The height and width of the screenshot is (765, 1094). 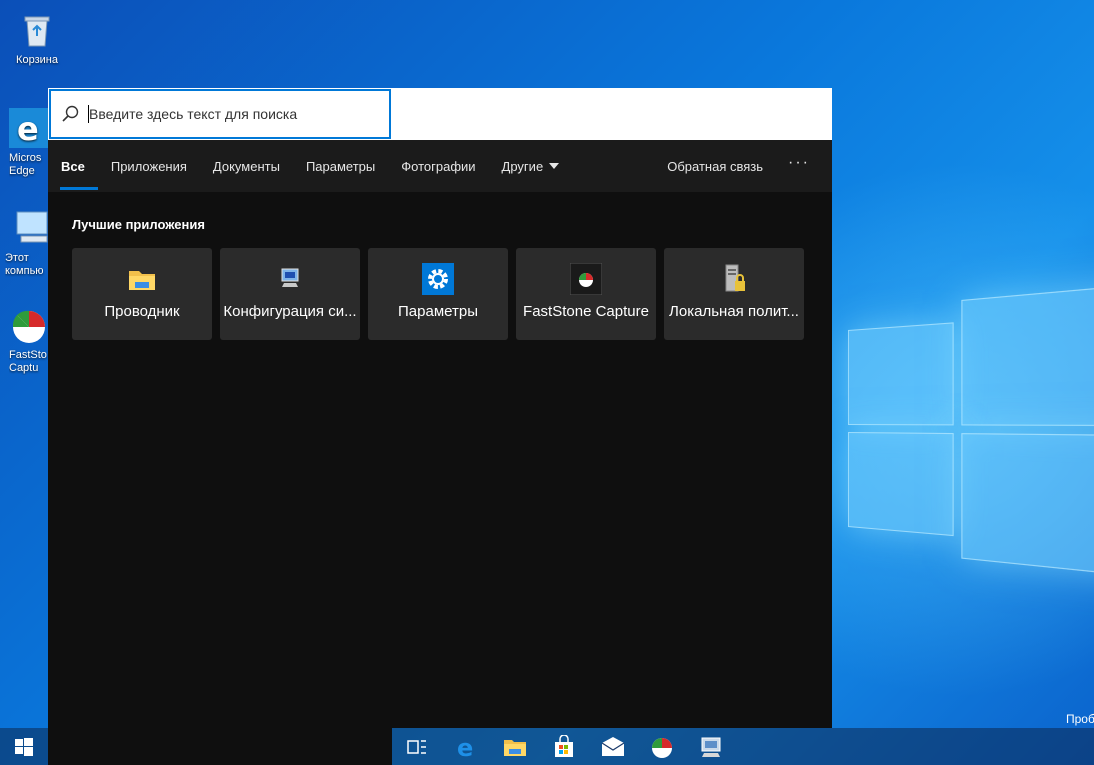 What do you see at coordinates (438, 311) in the screenshot?
I see `app-tile-label: Параметры` at bounding box center [438, 311].